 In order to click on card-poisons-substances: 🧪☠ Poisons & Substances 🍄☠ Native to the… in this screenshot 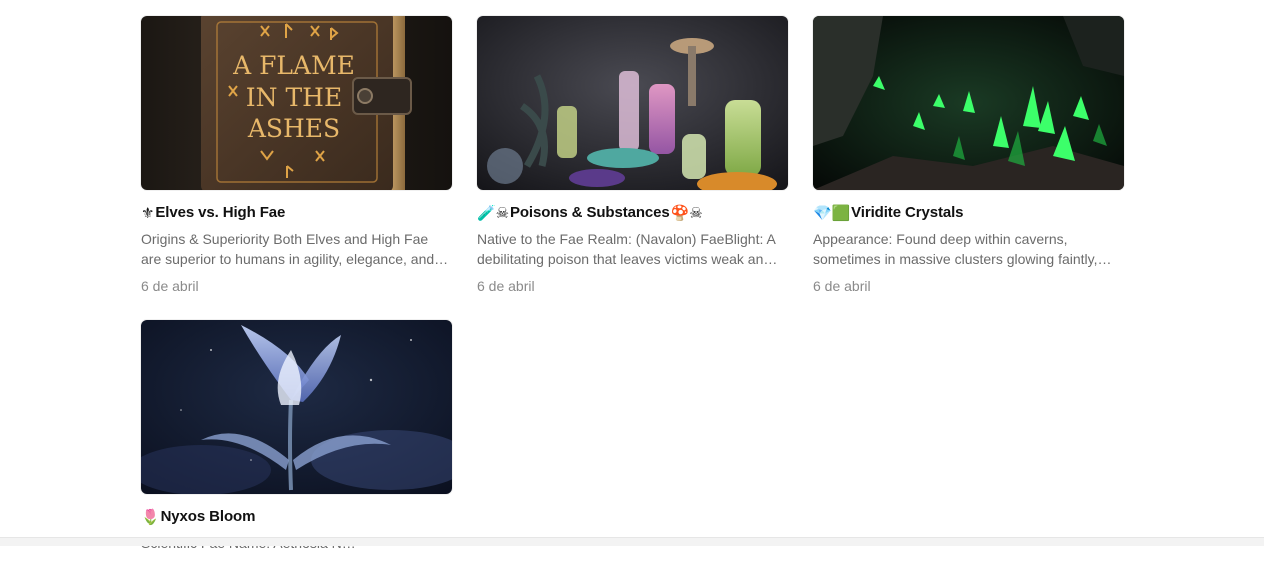, I will do `click(632, 156)`.